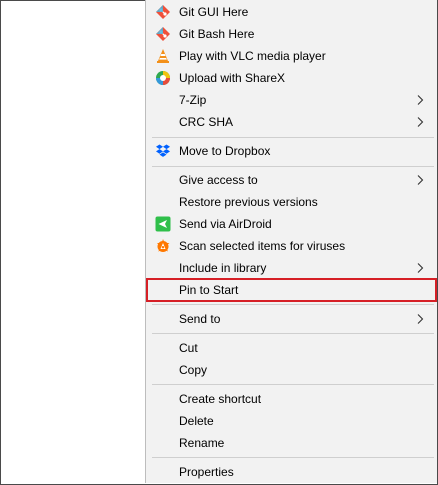  I want to click on menu-item-label: Give access to, so click(218, 180).